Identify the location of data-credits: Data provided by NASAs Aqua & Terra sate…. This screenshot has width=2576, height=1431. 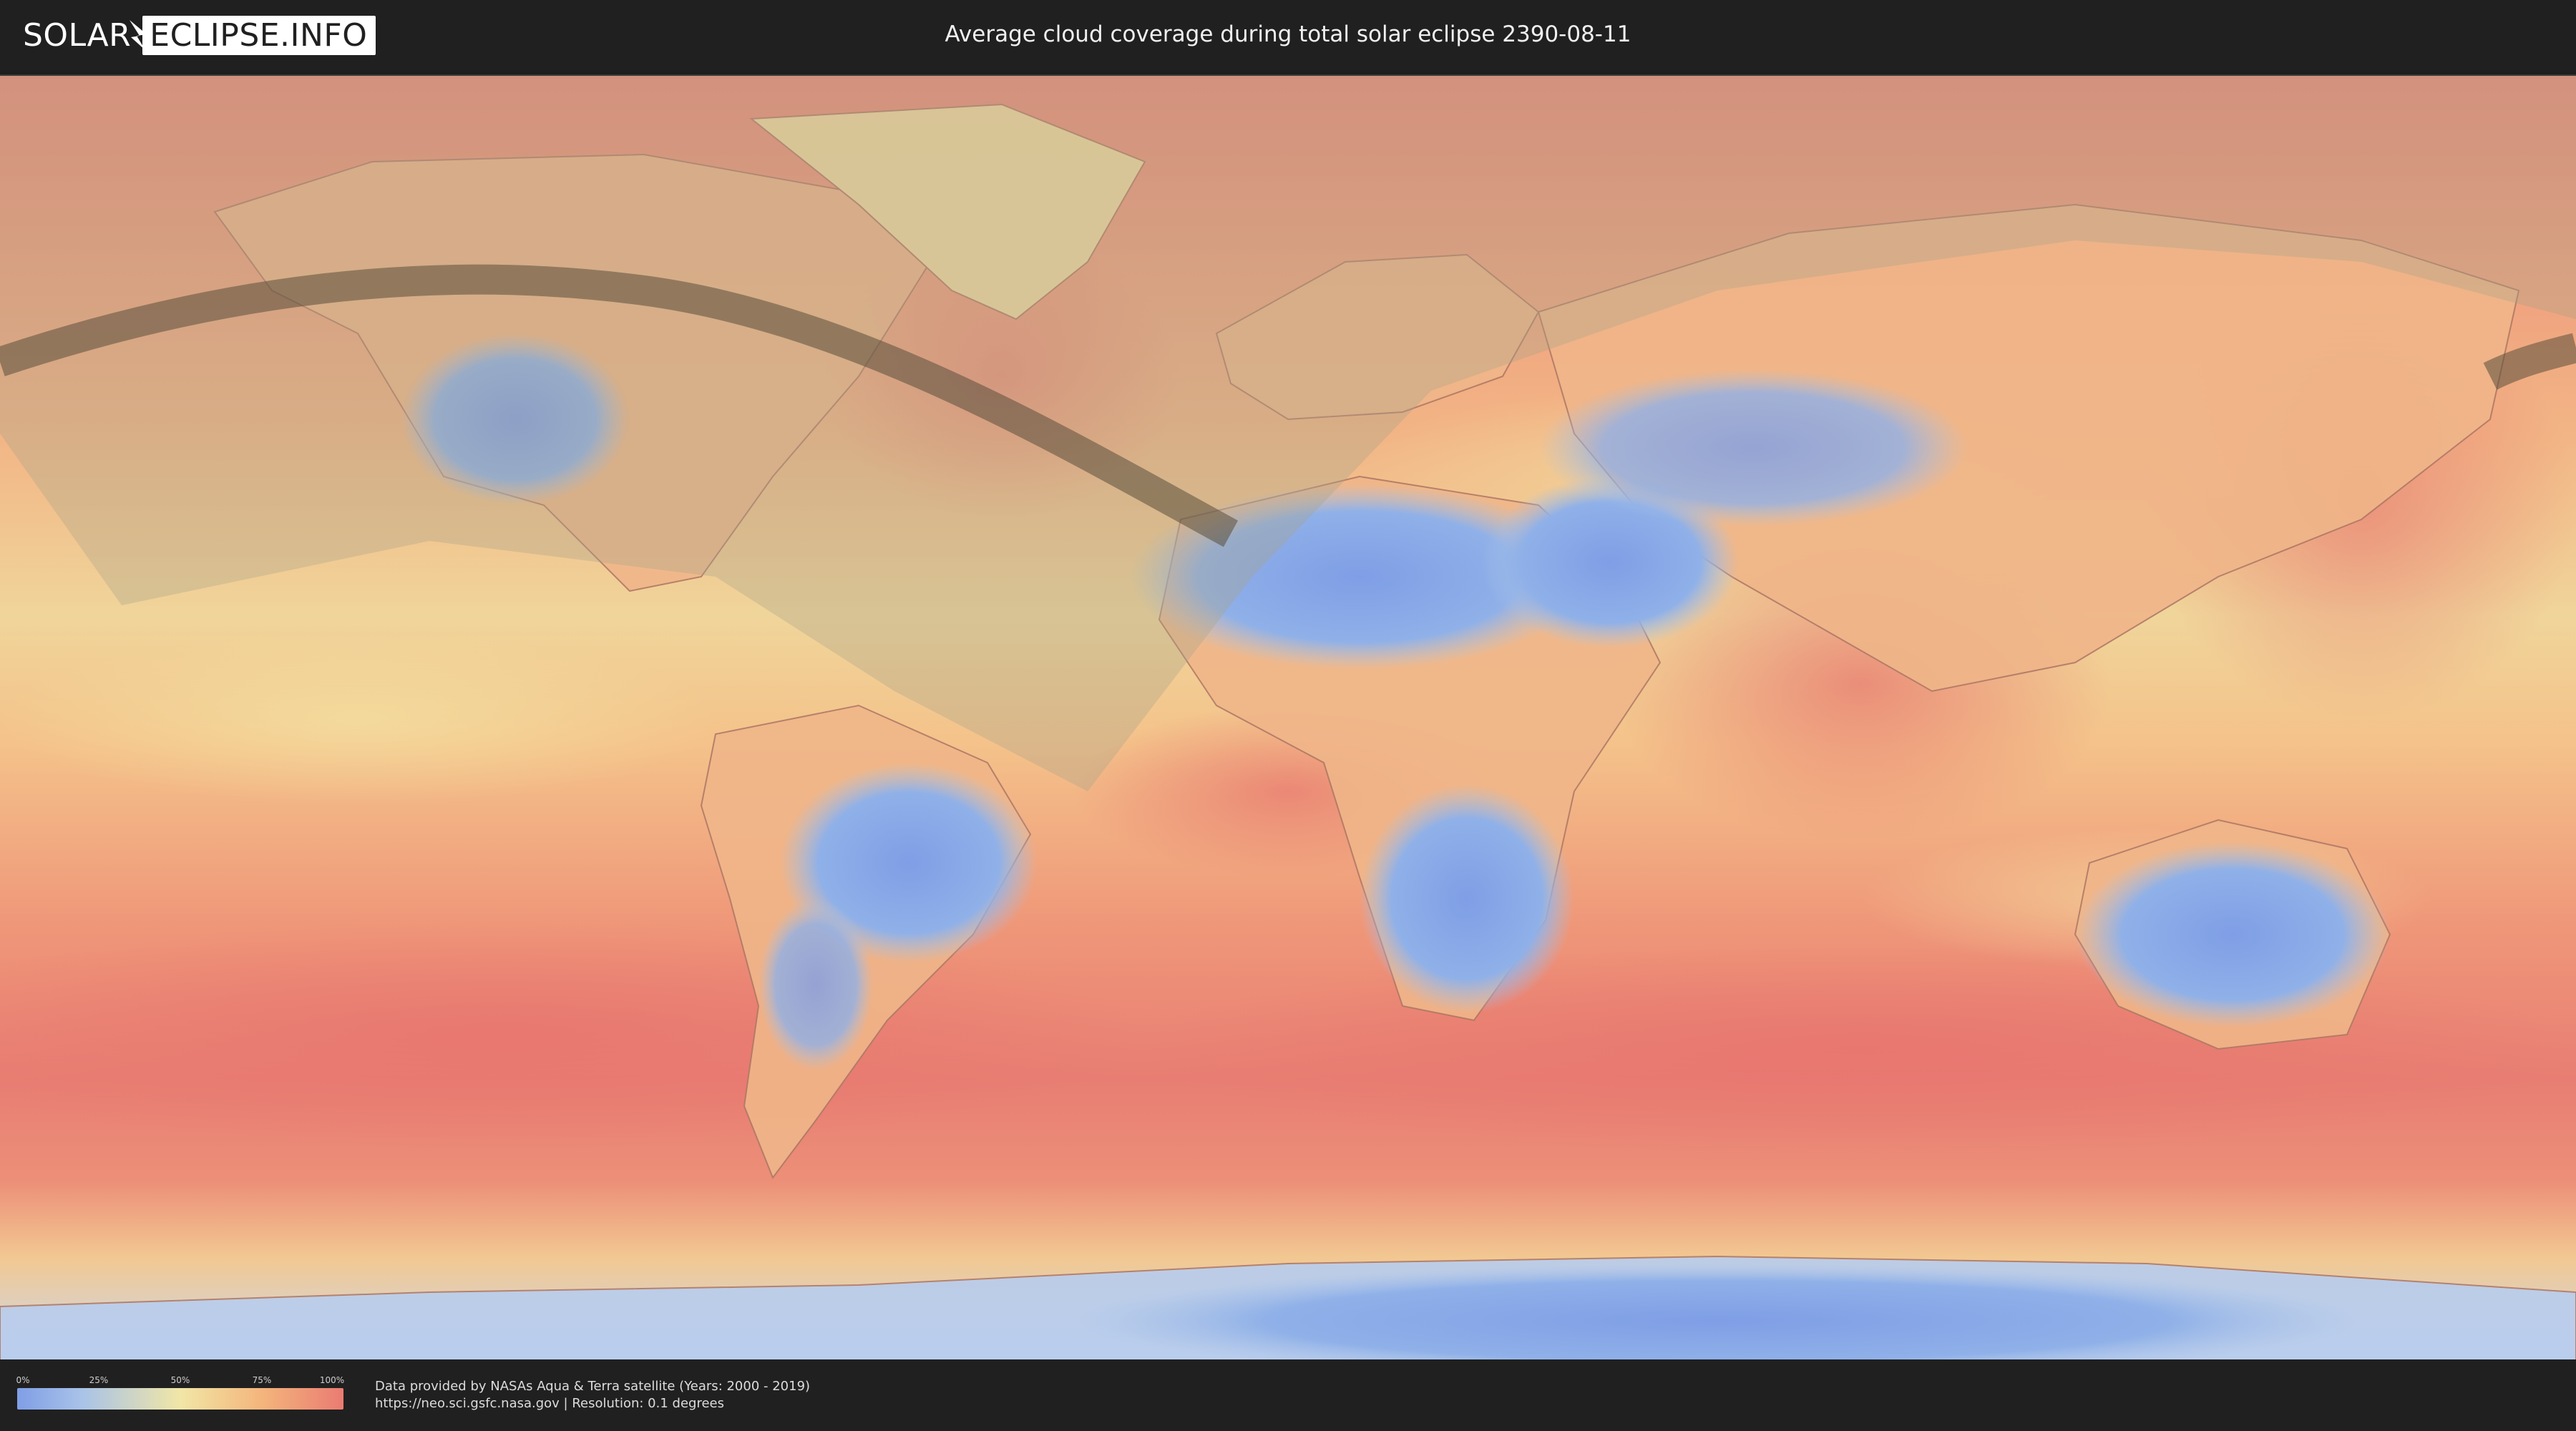
(592, 1395).